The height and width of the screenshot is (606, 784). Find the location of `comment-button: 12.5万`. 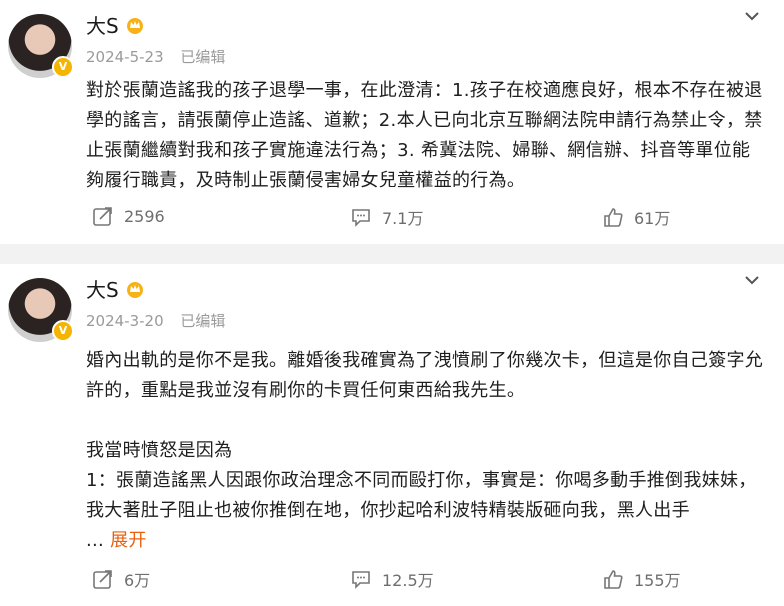

comment-button: 12.5万 is located at coordinates (392, 579).